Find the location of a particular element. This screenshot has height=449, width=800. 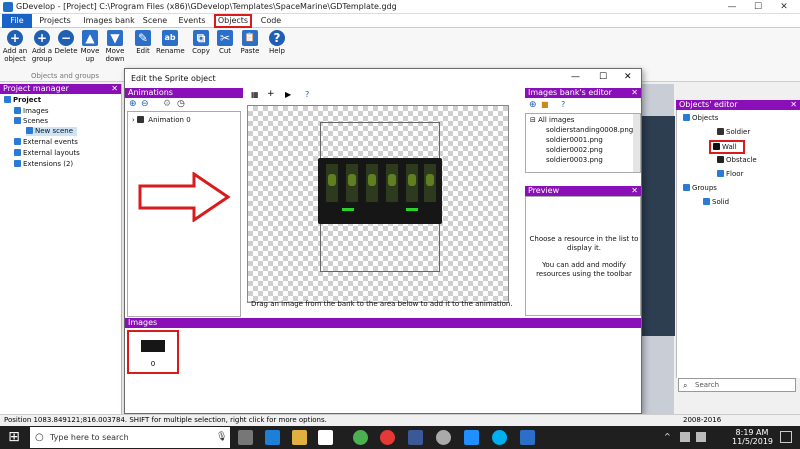

volume-icon is located at coordinates (701, 437).